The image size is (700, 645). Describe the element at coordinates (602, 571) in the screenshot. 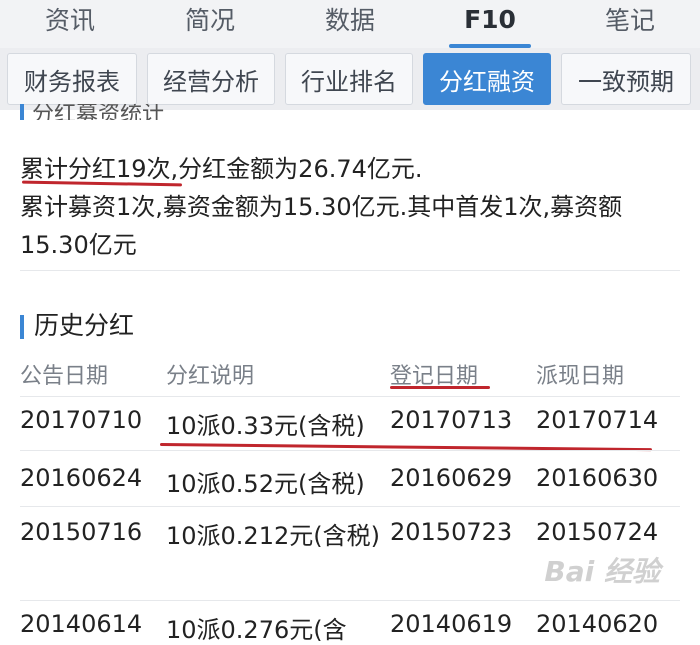

I see `baidu-jingyan-watermark: Bai 经验` at that location.